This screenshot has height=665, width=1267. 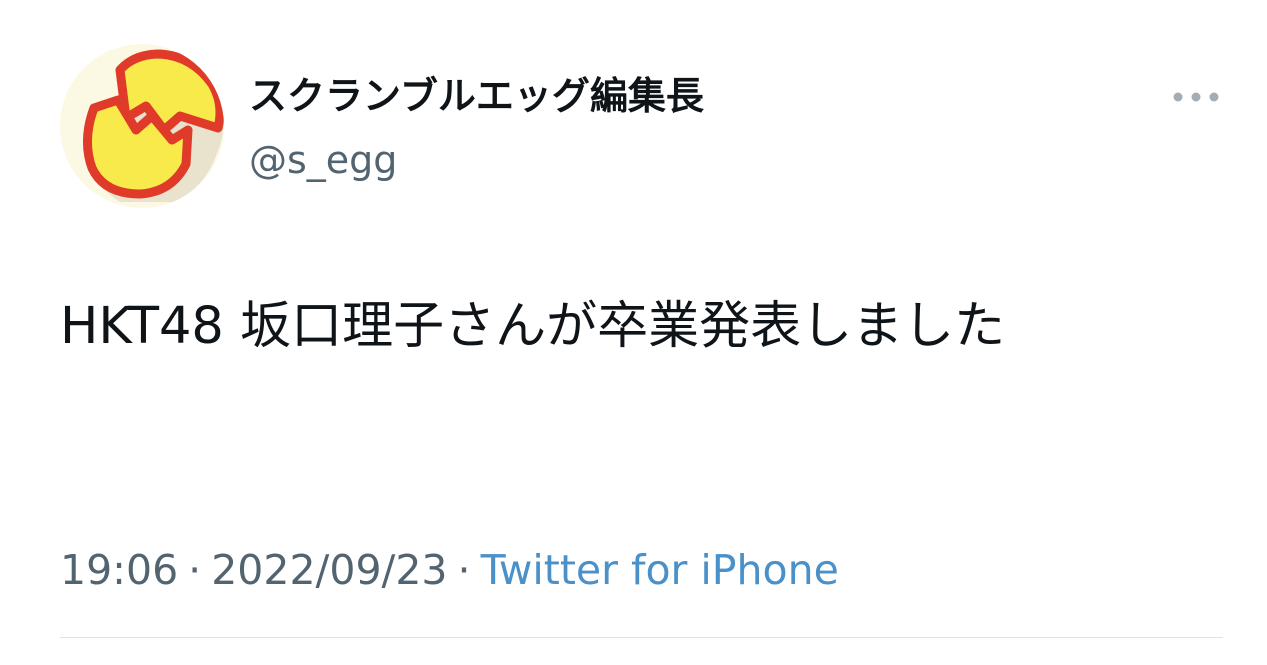 What do you see at coordinates (449, 570) in the screenshot?
I see `tweet-metadata: 19:06 · 2022/09/23 · Twitter for iPhone` at bounding box center [449, 570].